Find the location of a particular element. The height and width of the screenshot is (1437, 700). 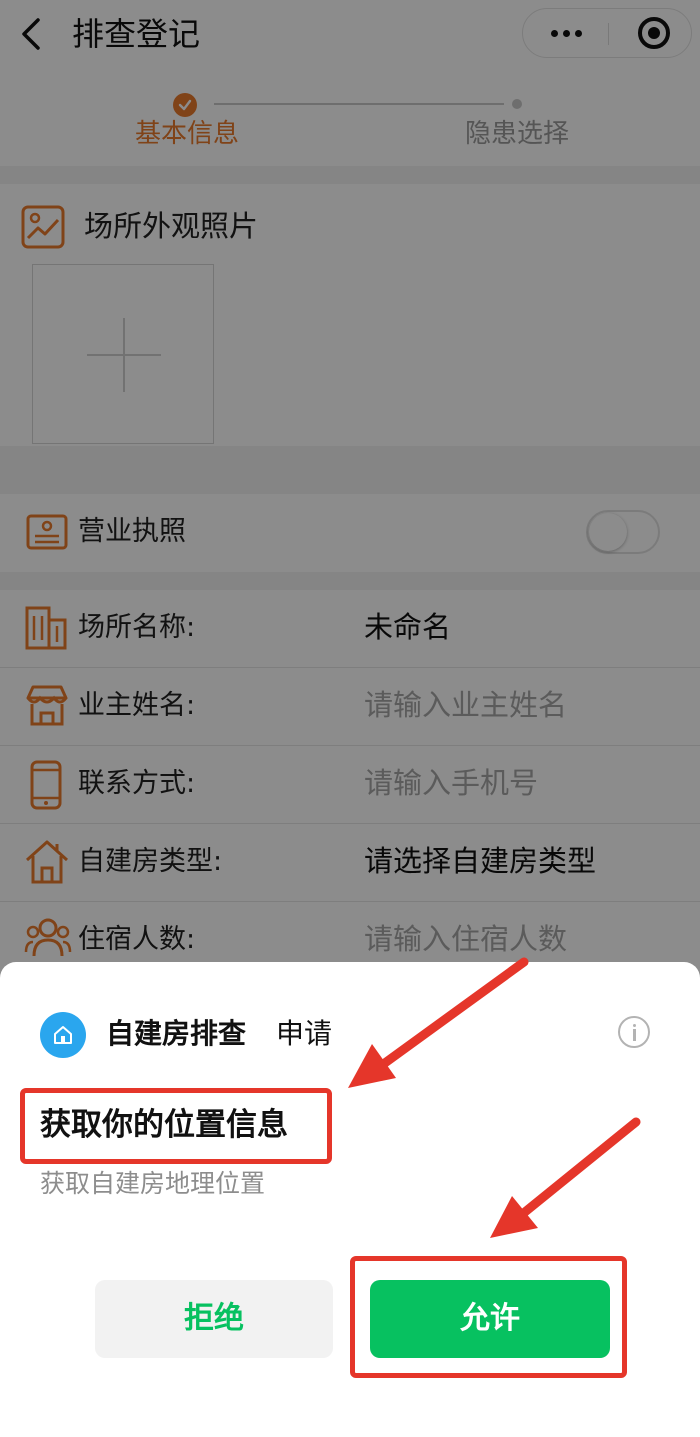

apply-text: 申请 is located at coordinates (304, 1033).